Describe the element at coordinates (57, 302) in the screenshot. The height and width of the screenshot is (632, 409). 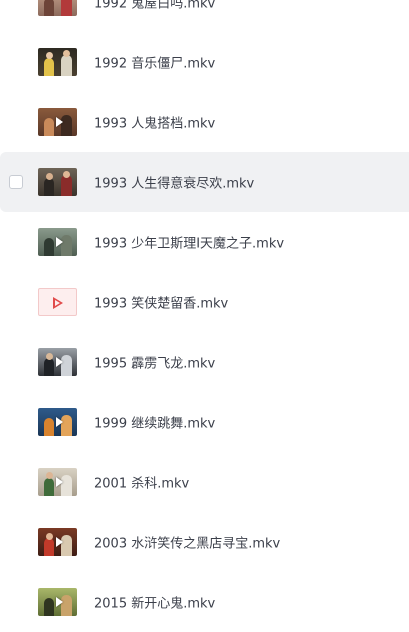
I see `video-file-icon` at that location.